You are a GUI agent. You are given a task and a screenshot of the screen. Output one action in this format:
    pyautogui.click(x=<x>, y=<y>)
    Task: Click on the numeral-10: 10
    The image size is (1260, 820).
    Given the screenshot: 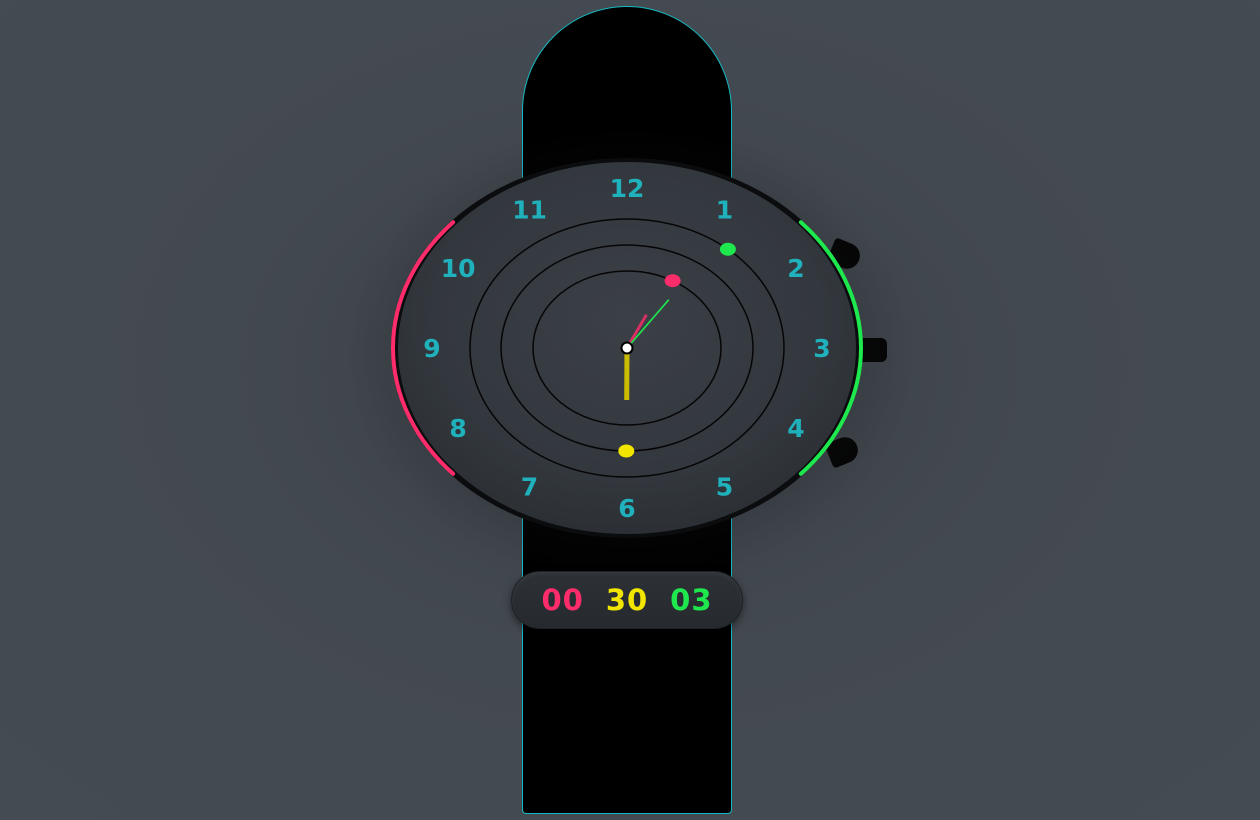 What is the action you would take?
    pyautogui.click(x=458, y=268)
    